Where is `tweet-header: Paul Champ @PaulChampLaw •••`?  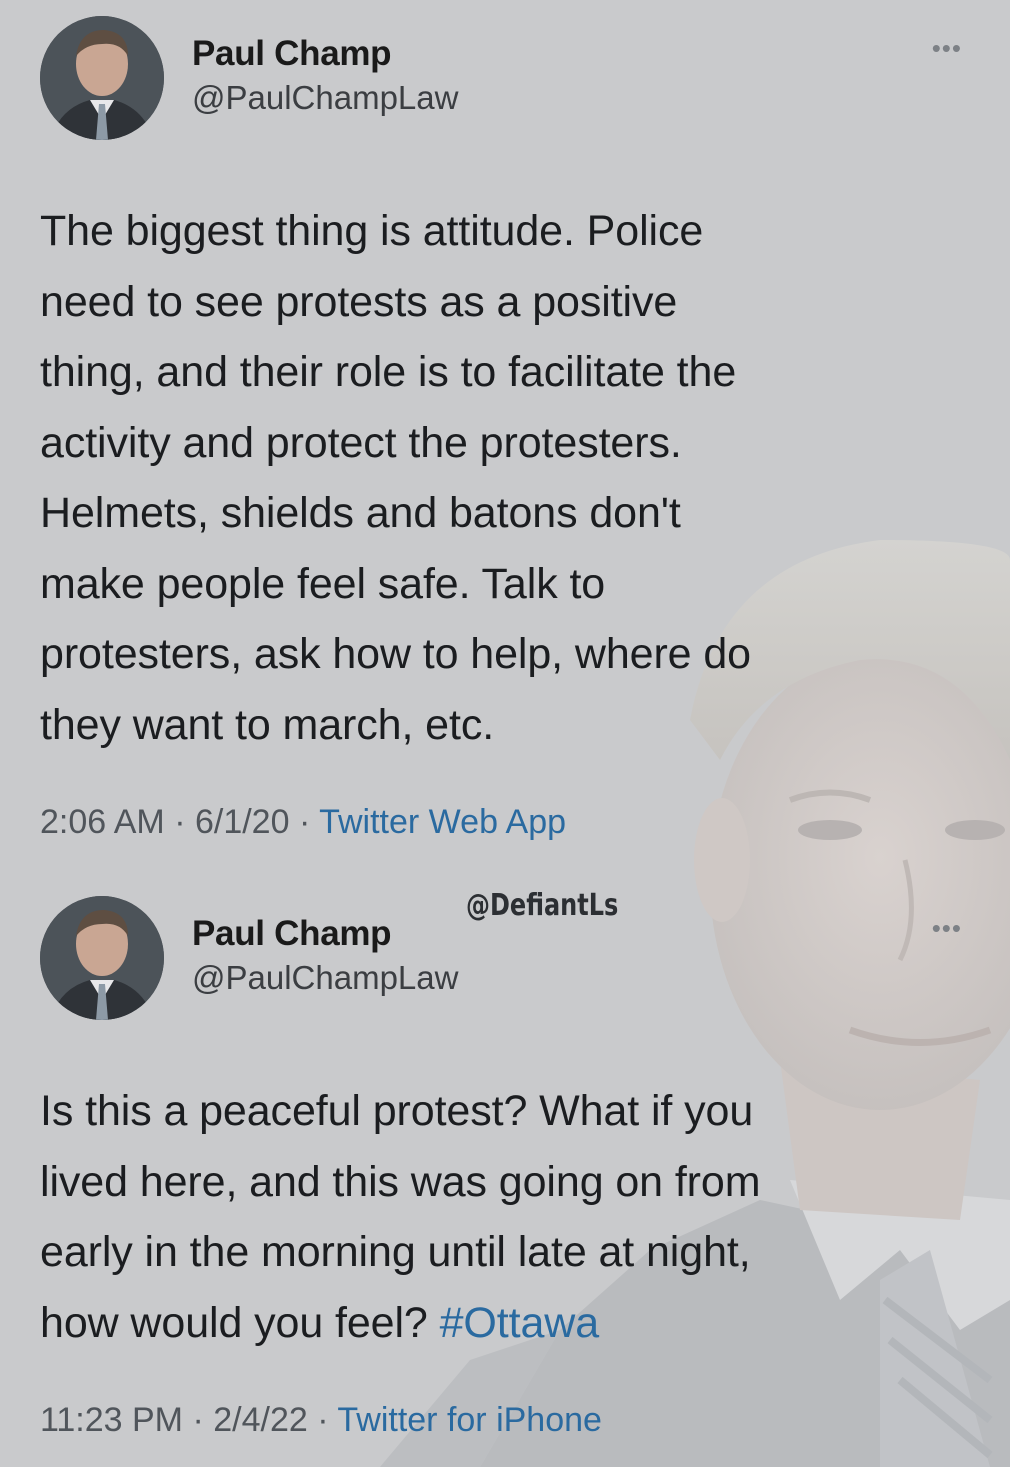
tweet-header: Paul Champ @PaulChampLaw ••• is located at coordinates (505, 75).